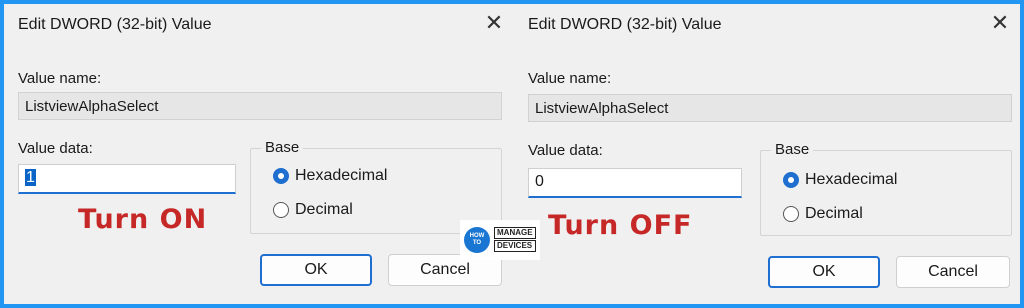 This screenshot has height=308, width=1024. Describe the element at coordinates (477, 236) in the screenshot. I see `logo-badge-line1: HOW` at that location.